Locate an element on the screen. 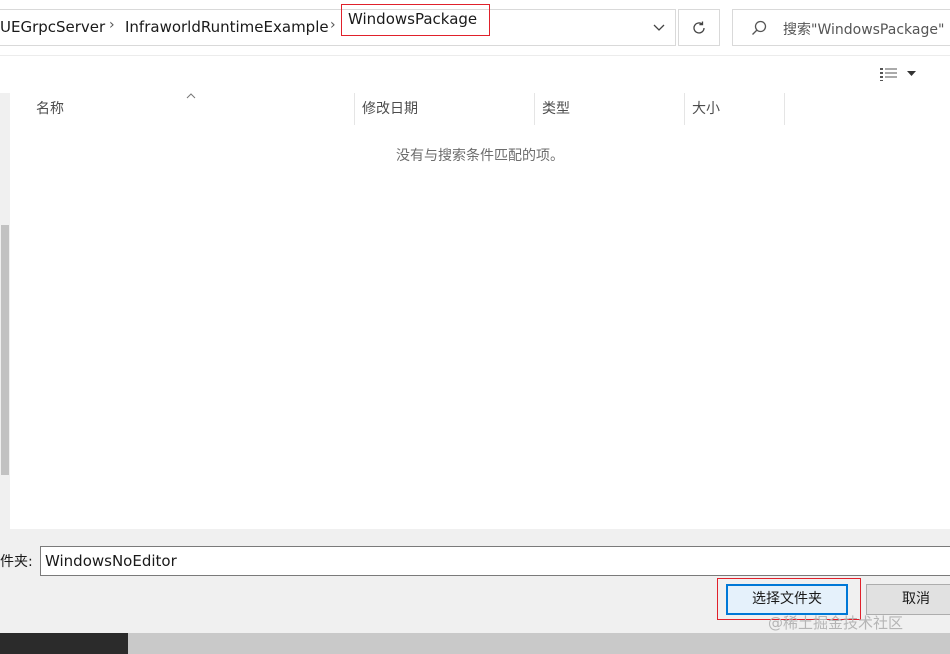 This screenshot has height=654, width=950. empty-state-message: 没有与搜索条件匹配的项。 is located at coordinates (480, 156).